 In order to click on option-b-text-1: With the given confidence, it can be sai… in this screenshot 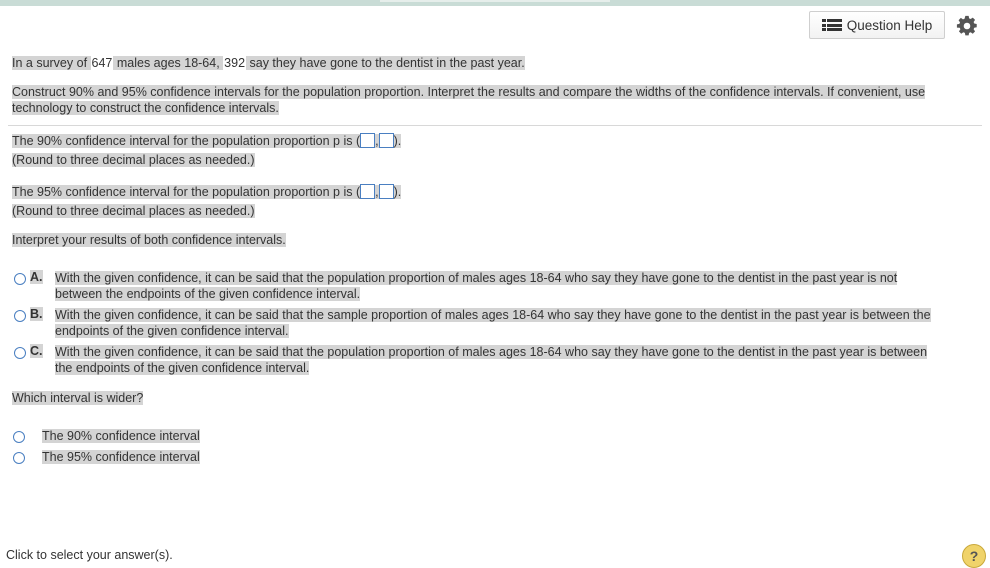, I will do `click(493, 315)`.